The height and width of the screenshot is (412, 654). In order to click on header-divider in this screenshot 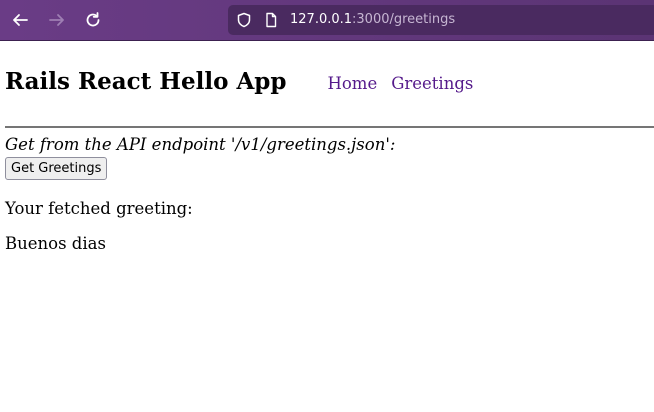, I will do `click(329, 127)`.